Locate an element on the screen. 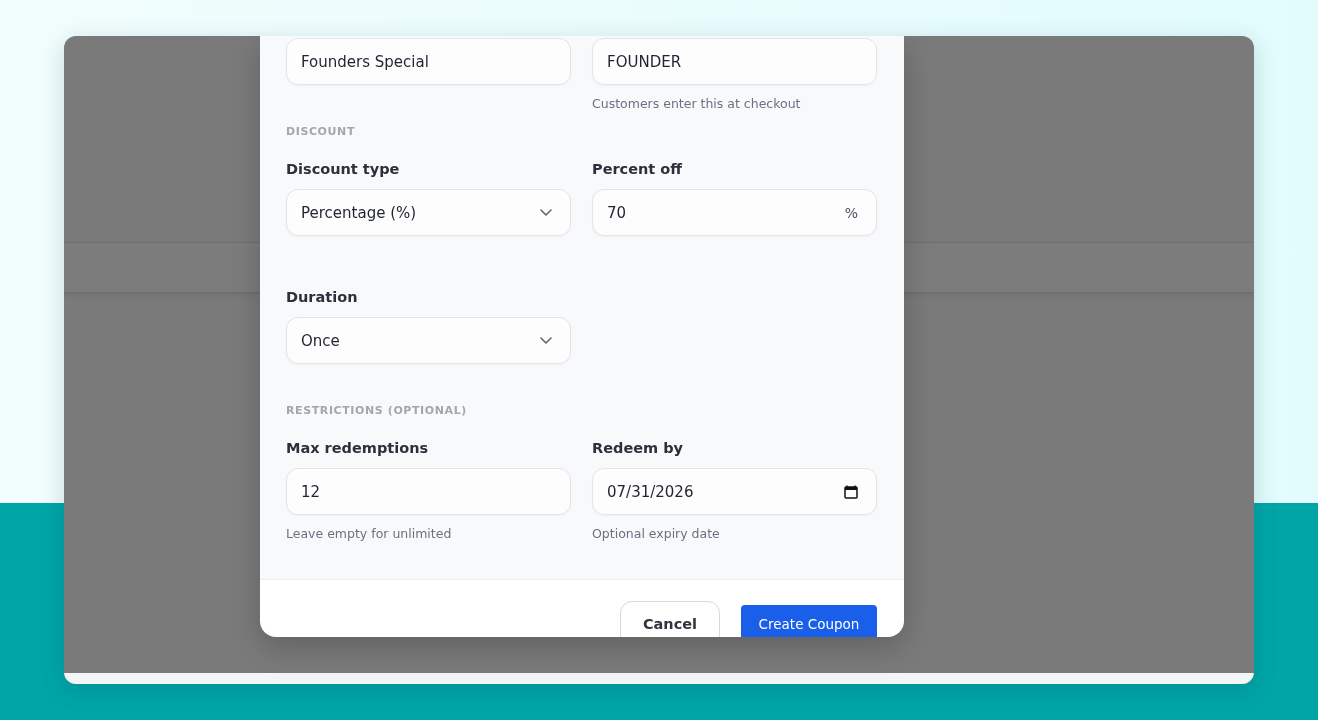  select-field: Once is located at coordinates (428, 340).